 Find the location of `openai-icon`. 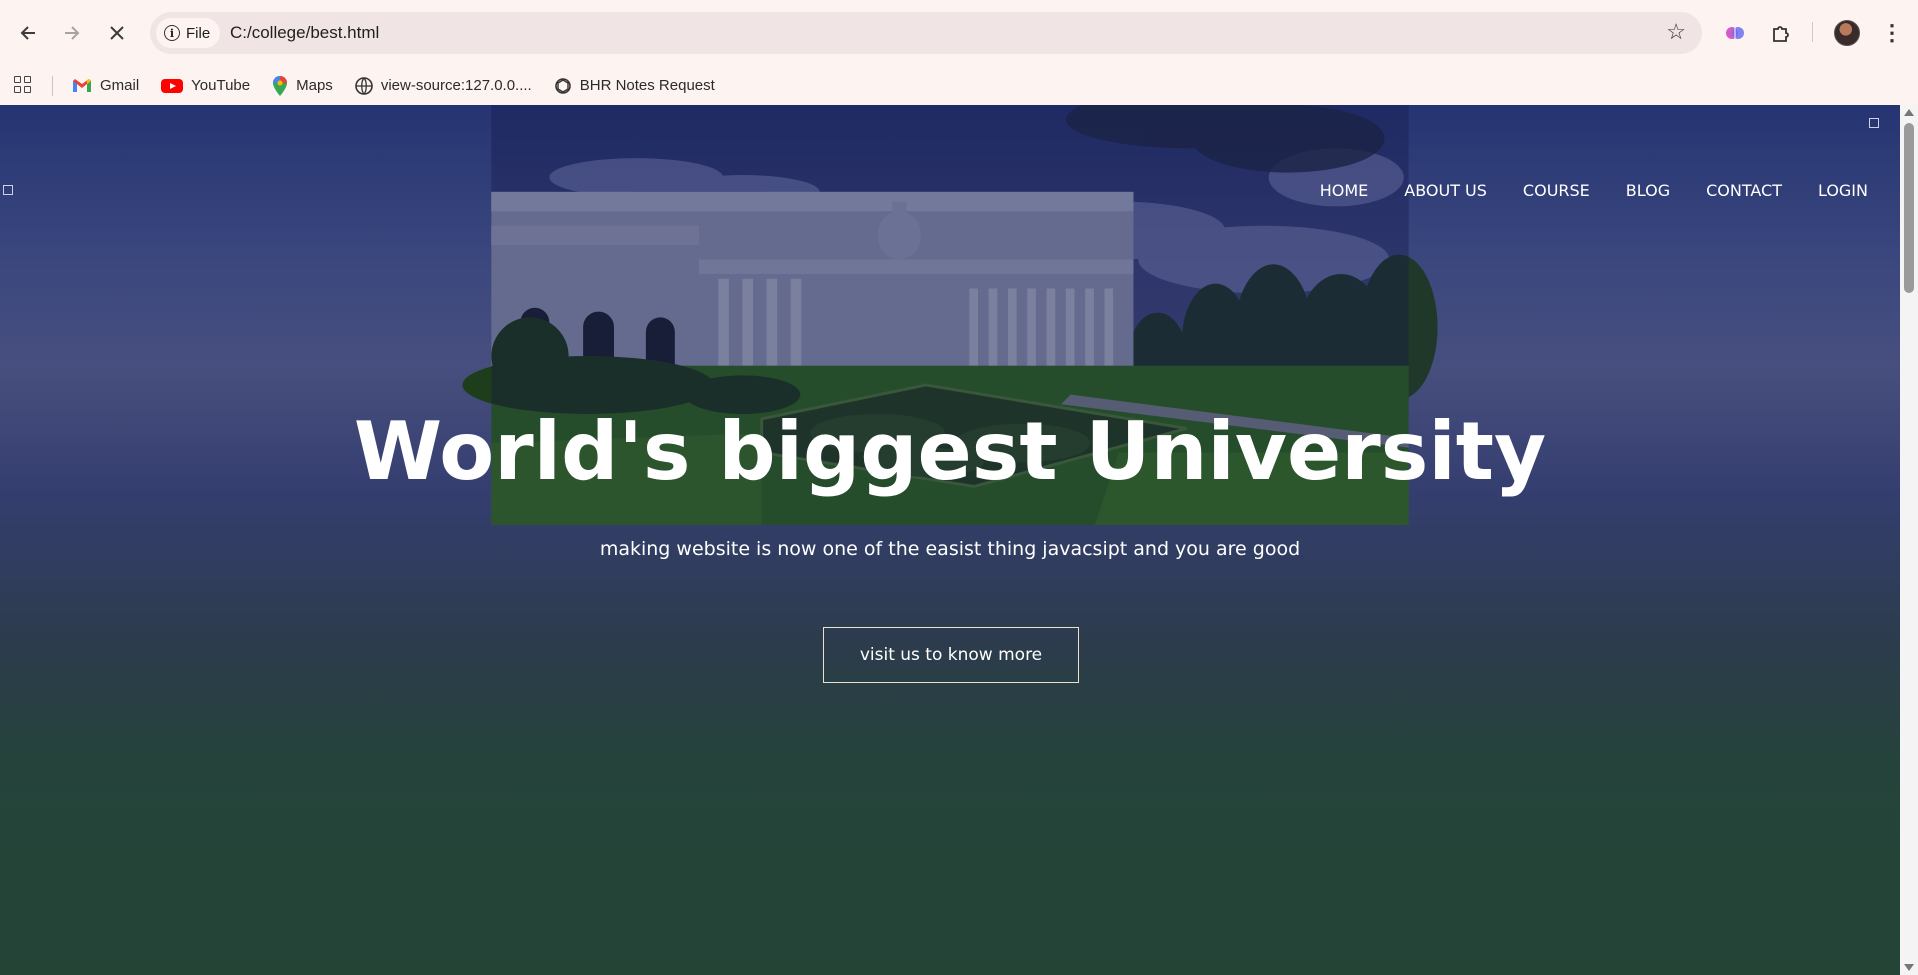

openai-icon is located at coordinates (562, 85).